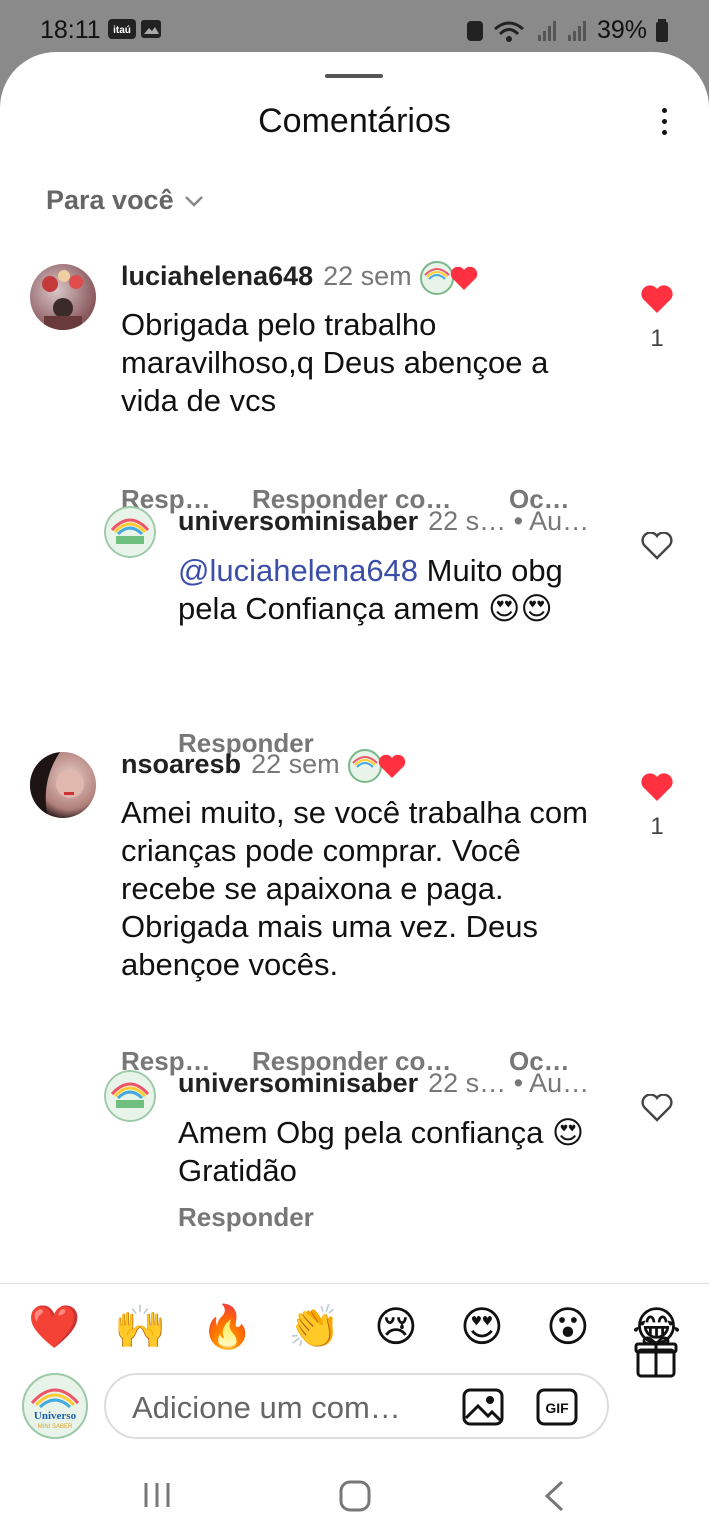 The width and height of the screenshot is (709, 1536). What do you see at coordinates (55, 1416) in the screenshot?
I see `avatar-brand-text: Universo` at bounding box center [55, 1416].